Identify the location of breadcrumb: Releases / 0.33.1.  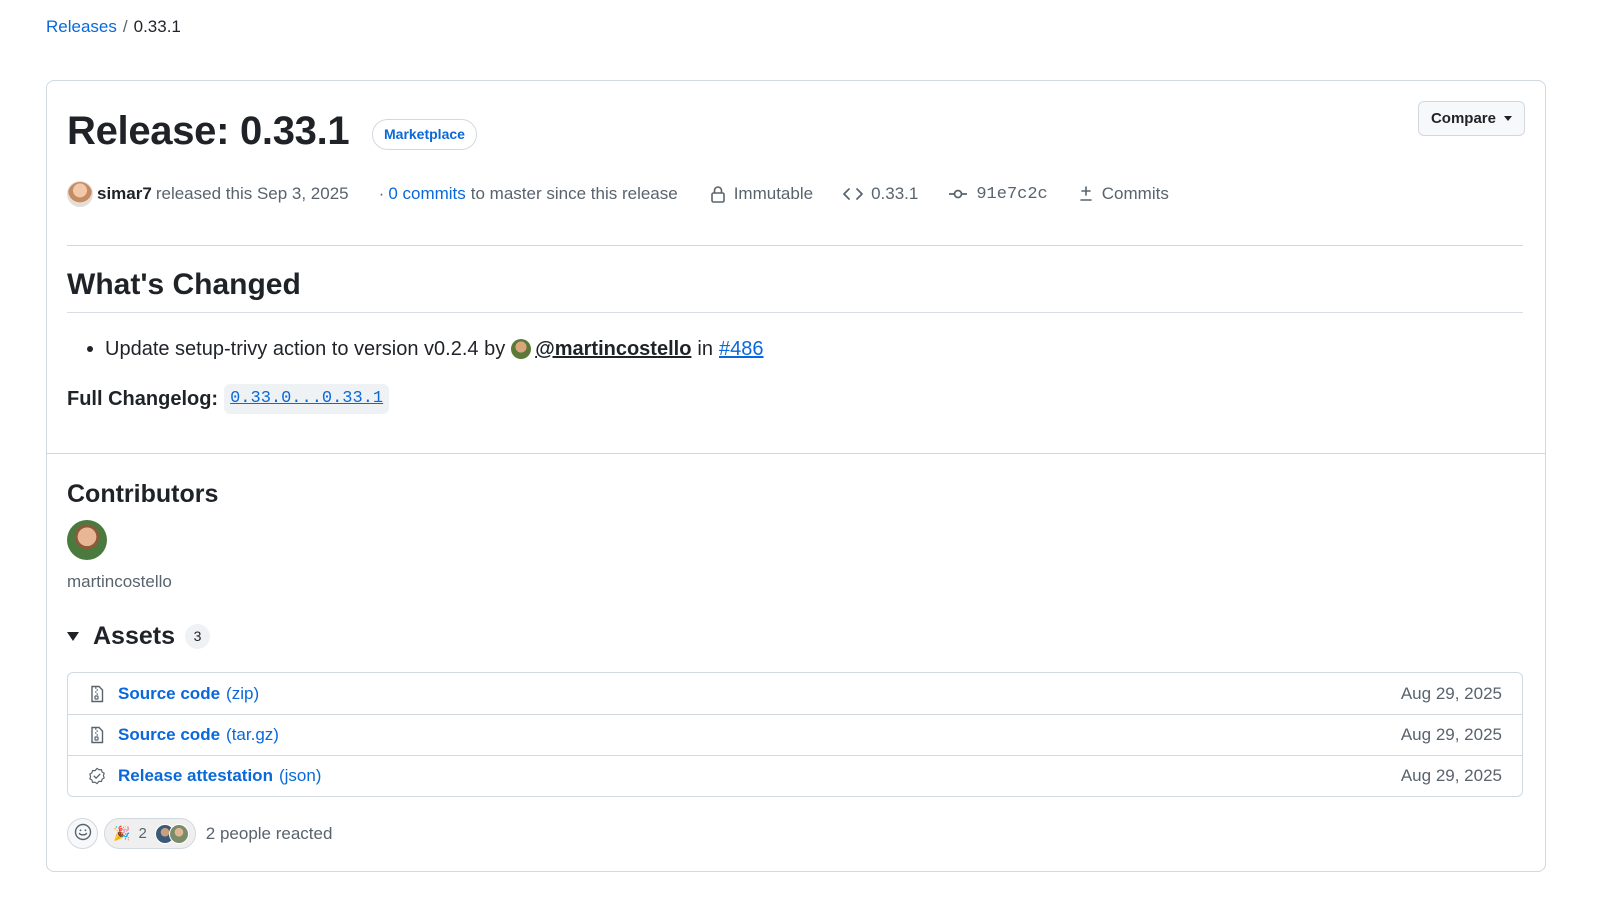
(113, 27).